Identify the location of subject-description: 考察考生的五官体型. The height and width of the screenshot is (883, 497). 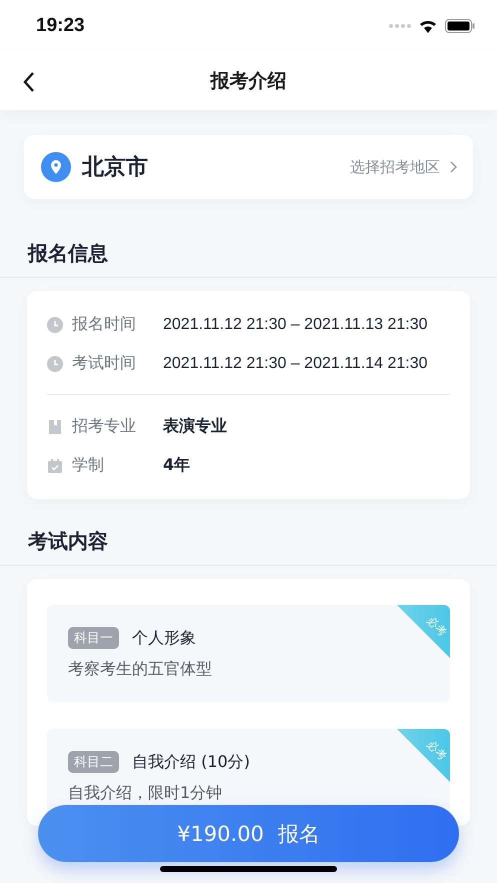
(140, 669).